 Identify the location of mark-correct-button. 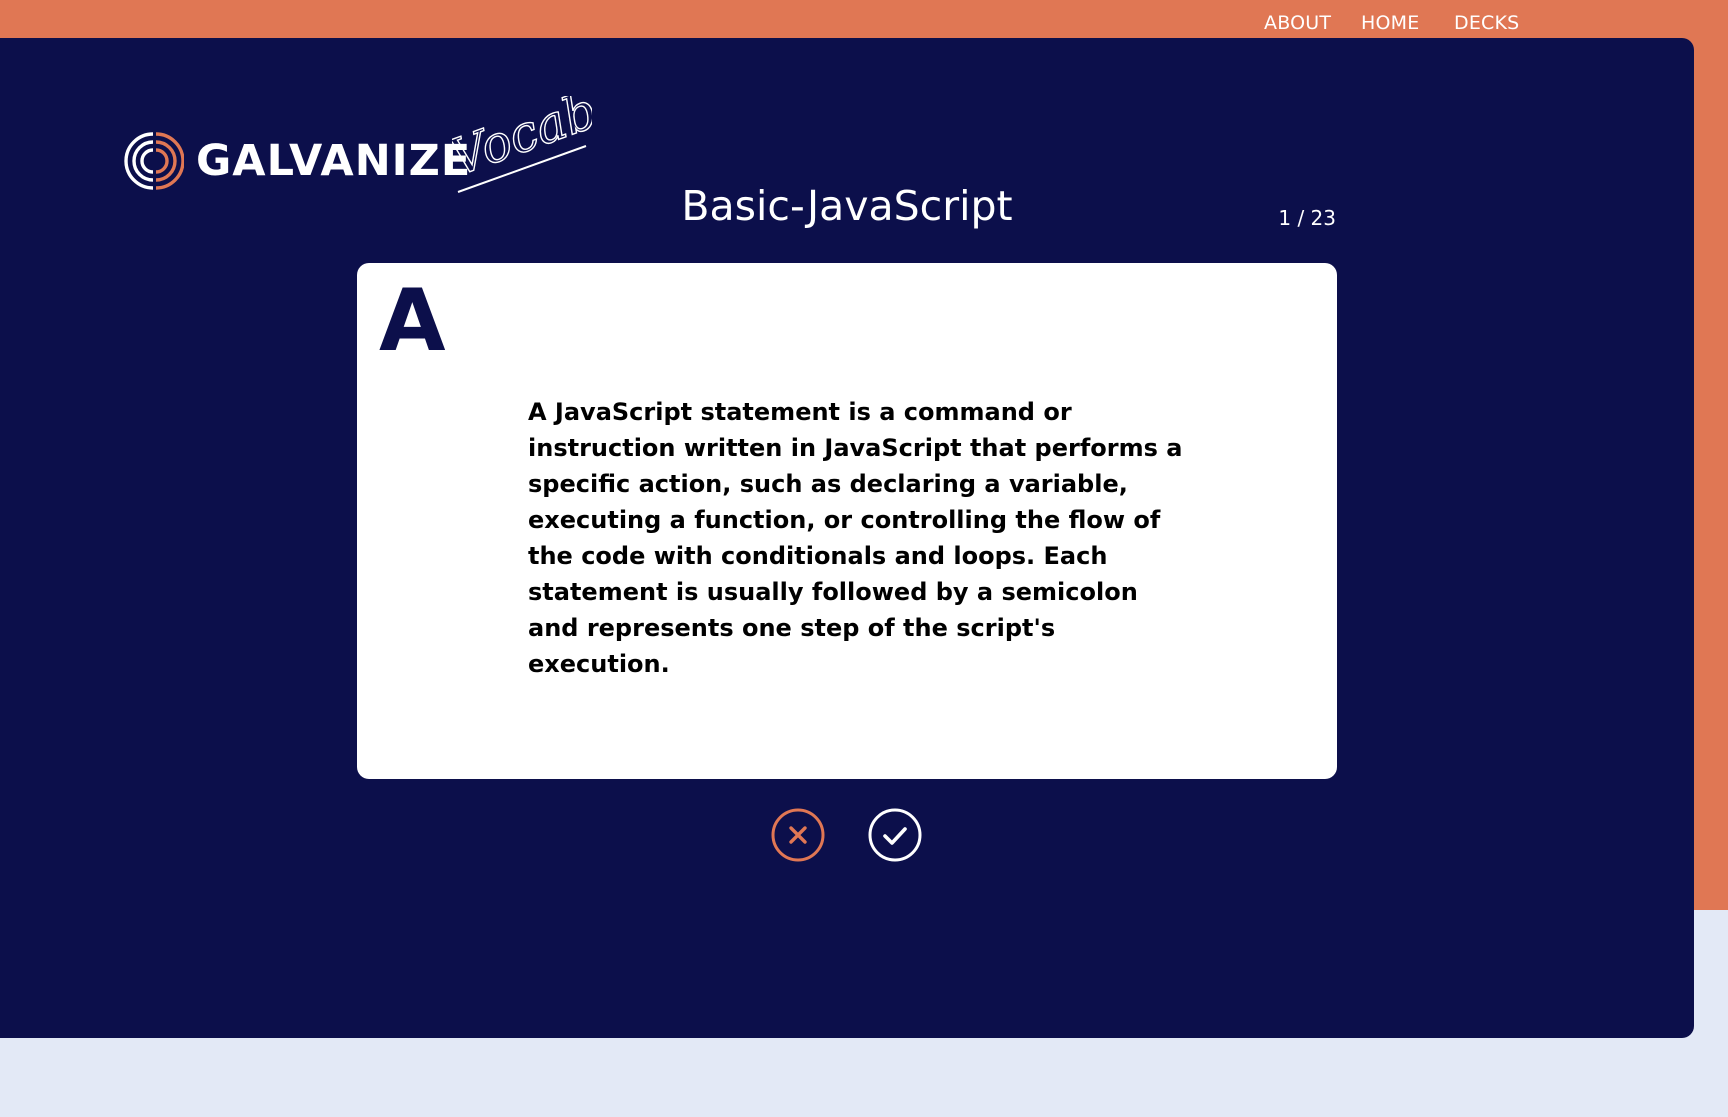
(895, 835).